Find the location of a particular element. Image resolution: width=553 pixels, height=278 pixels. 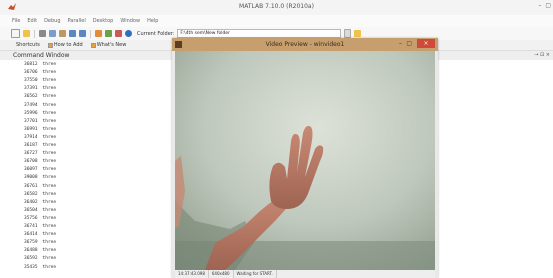

shortcuts-label: Shortcuts is located at coordinates (28, 45).